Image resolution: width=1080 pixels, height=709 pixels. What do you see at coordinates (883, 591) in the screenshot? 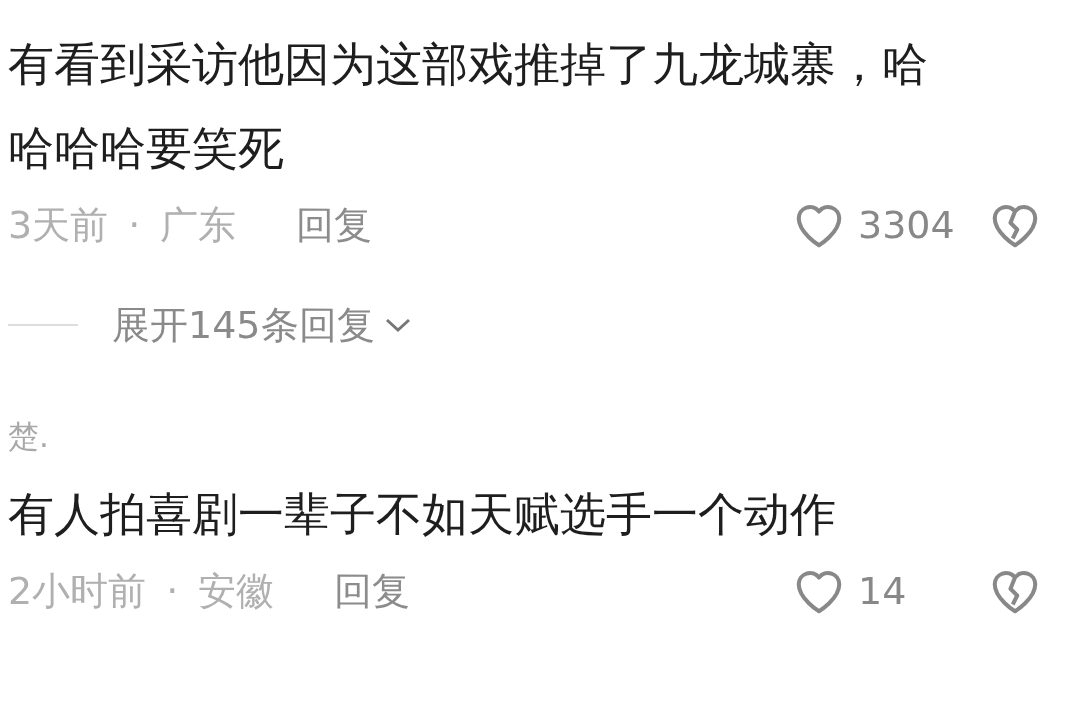
I see `like-count: 14` at bounding box center [883, 591].